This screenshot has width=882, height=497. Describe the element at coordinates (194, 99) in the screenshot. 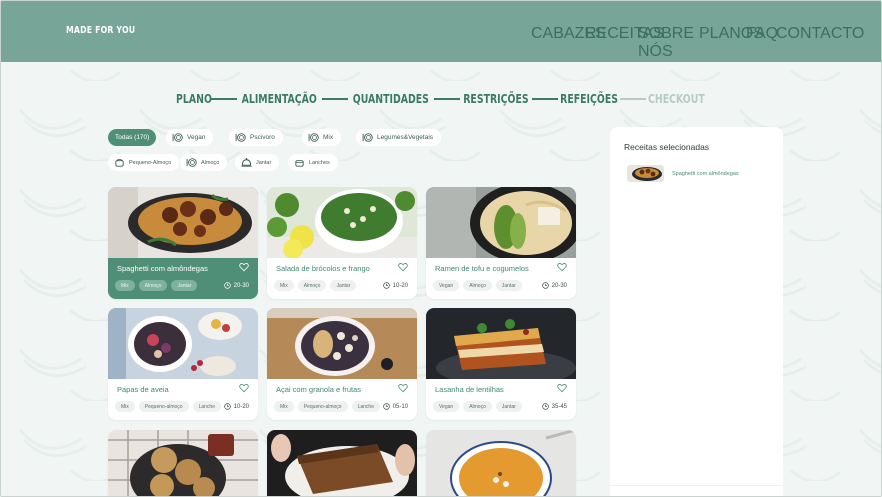

I see `step-plano: PLANO` at that location.